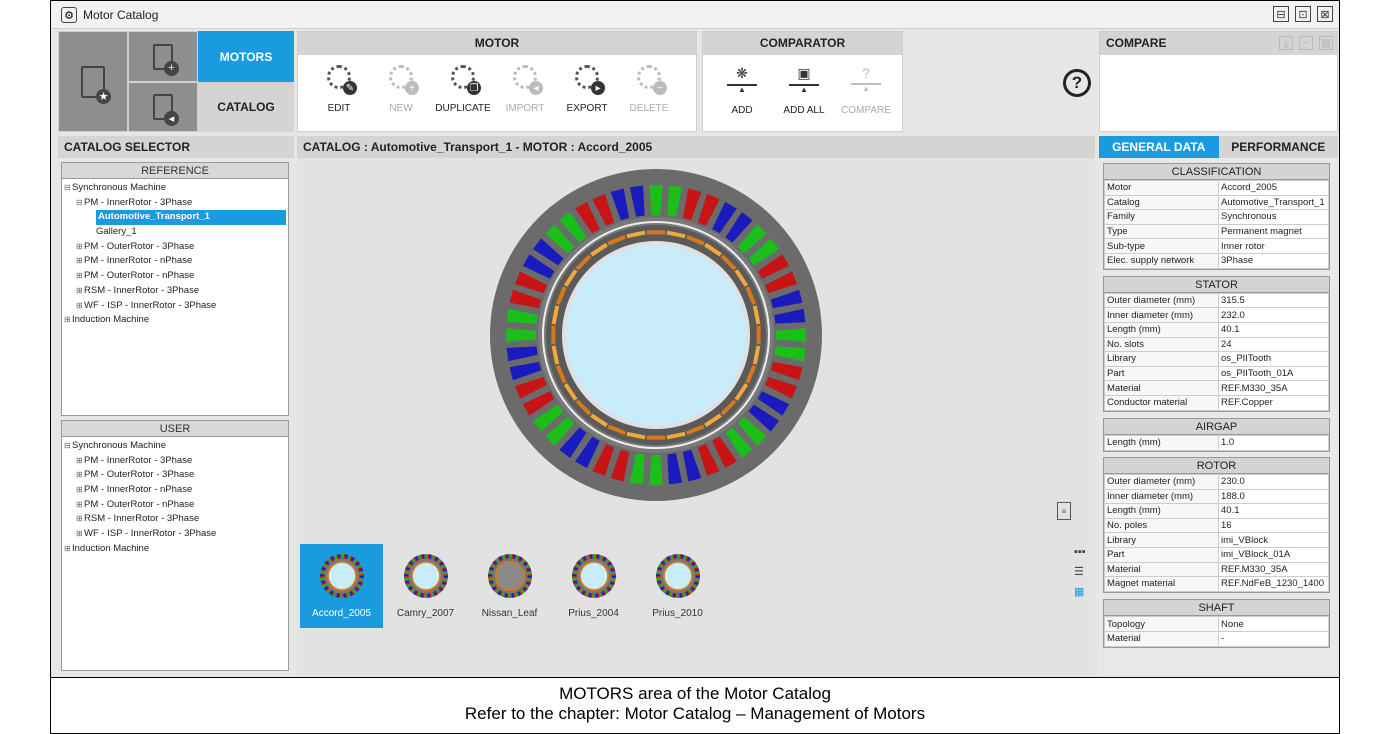 This screenshot has width=1389, height=734. I want to click on grid-view-icon: ▦, so click(1080, 592).